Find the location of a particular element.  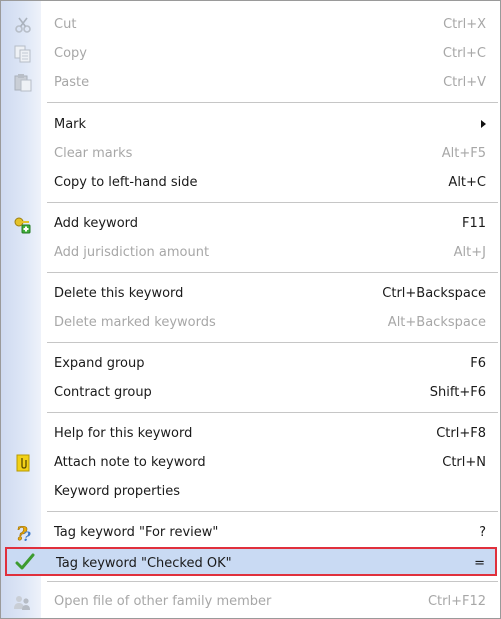

menu-item-copy: Copy Ctrl+C is located at coordinates (250, 53).